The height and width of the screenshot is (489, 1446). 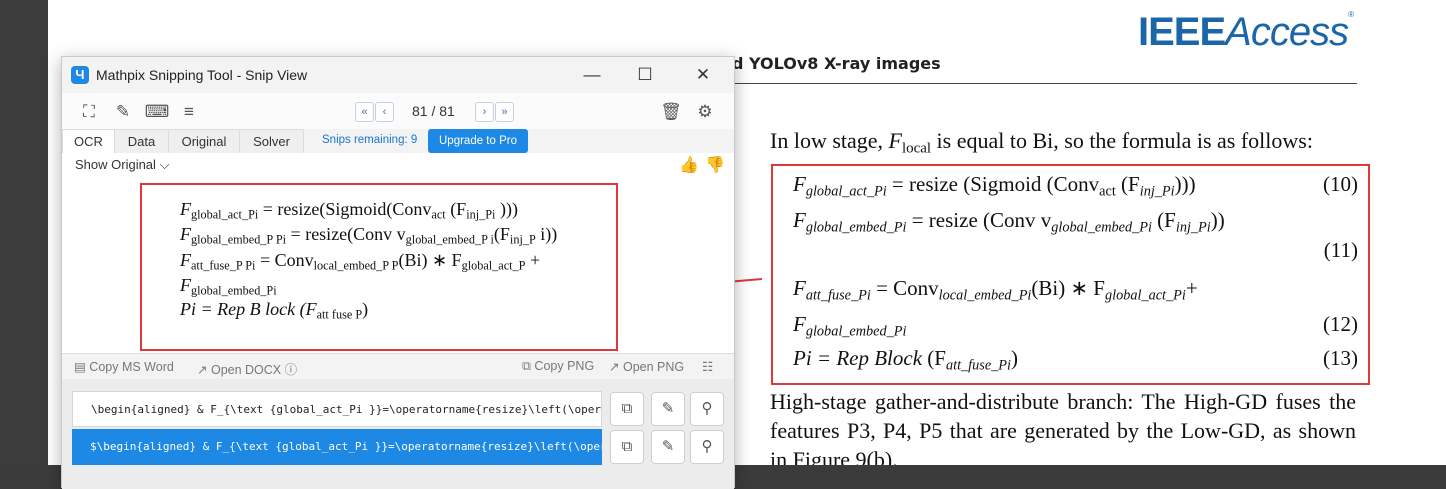 What do you see at coordinates (705, 112) in the screenshot?
I see `gear-icon: ⚙` at bounding box center [705, 112].